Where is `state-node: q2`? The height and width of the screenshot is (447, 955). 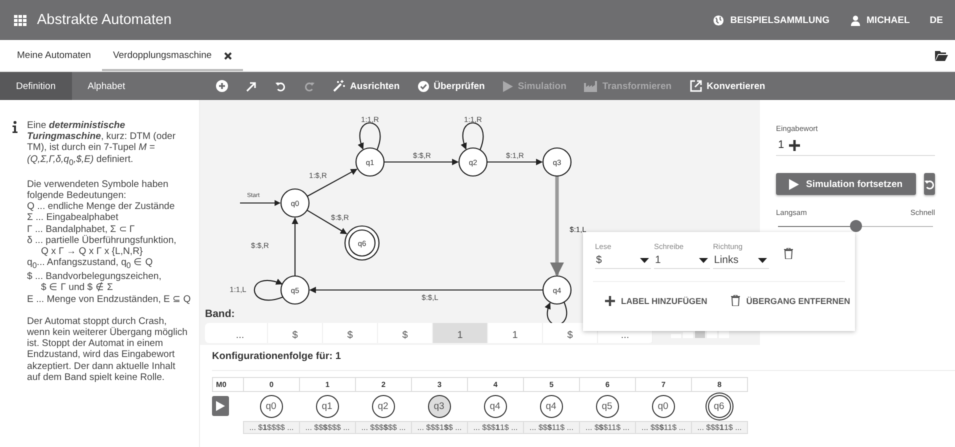 state-node: q2 is located at coordinates (383, 406).